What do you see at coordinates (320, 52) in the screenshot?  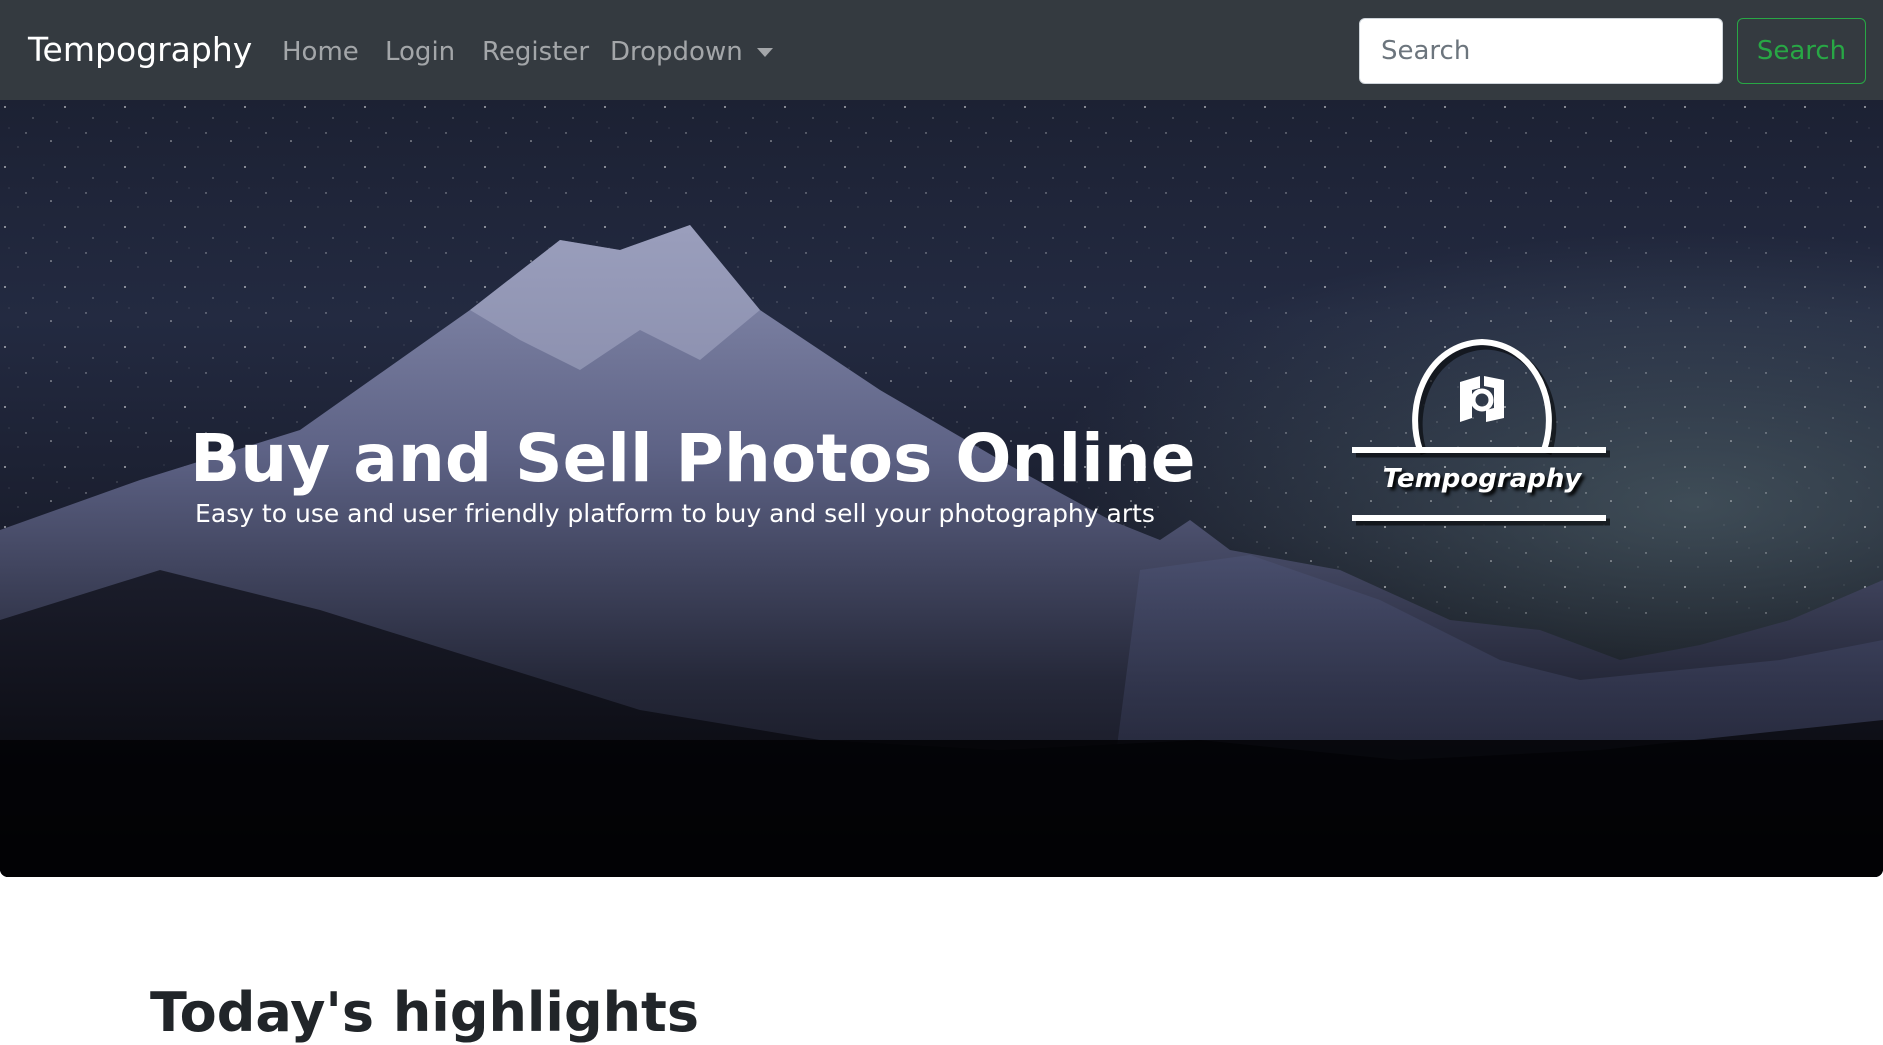 I see `nav-link-home: Home` at bounding box center [320, 52].